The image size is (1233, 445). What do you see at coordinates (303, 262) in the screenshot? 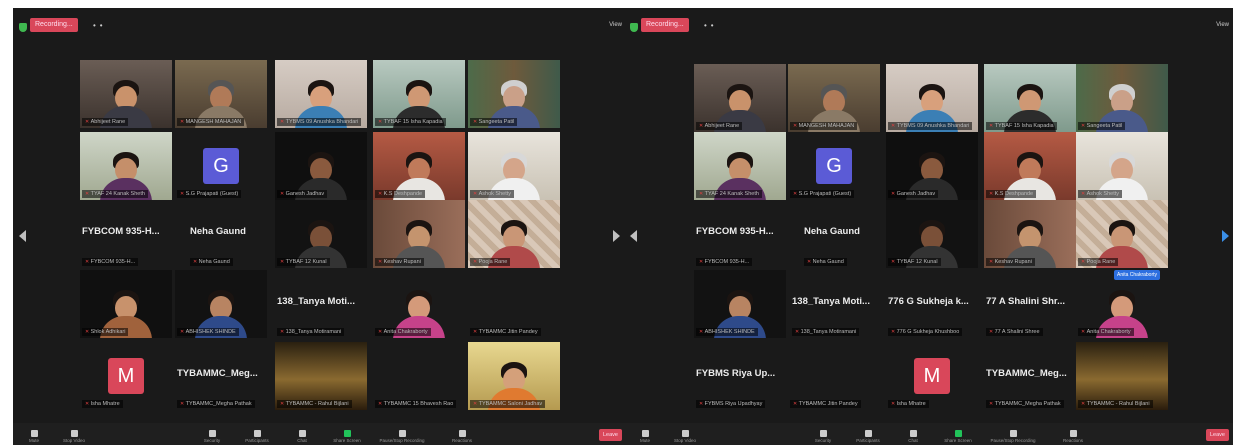
I see `participant-name: TYBAF 12 Kunal` at bounding box center [303, 262].